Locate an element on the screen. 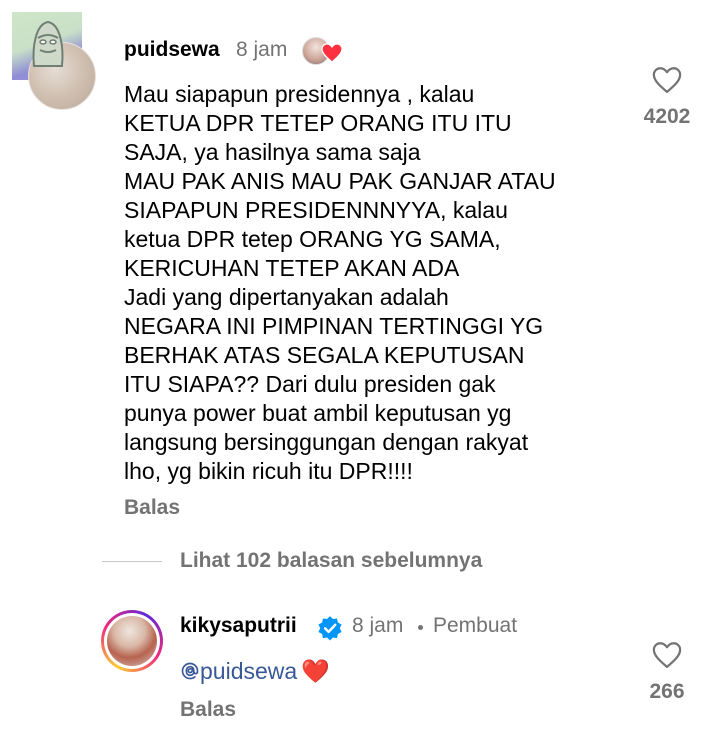  separator-dot is located at coordinates (420, 627).